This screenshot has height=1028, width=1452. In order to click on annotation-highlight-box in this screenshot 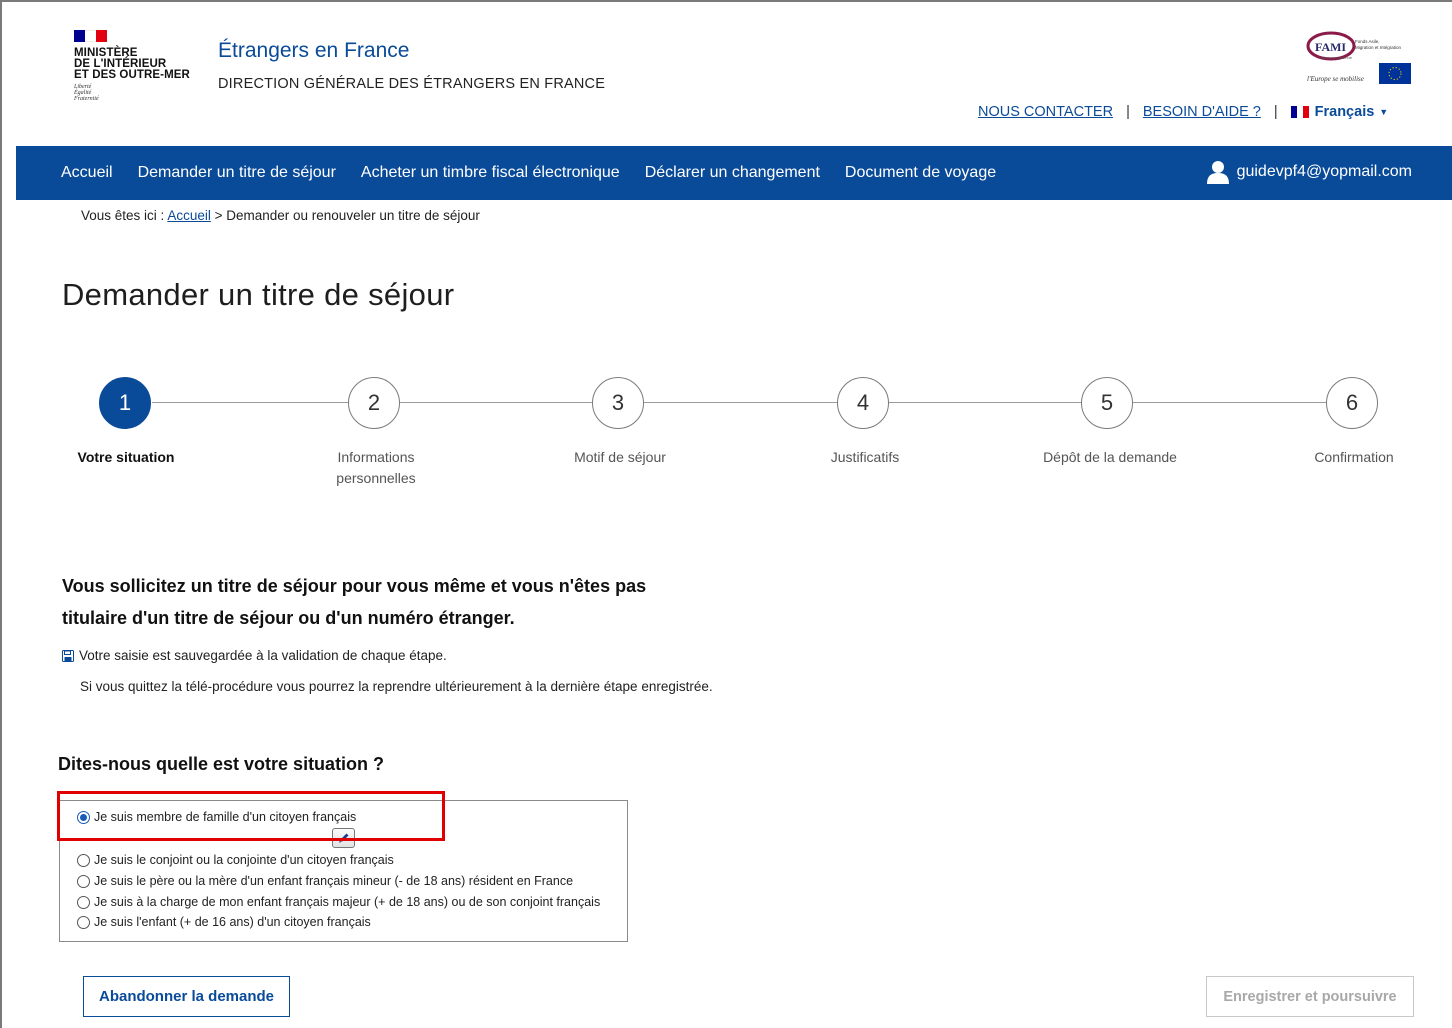, I will do `click(251, 816)`.